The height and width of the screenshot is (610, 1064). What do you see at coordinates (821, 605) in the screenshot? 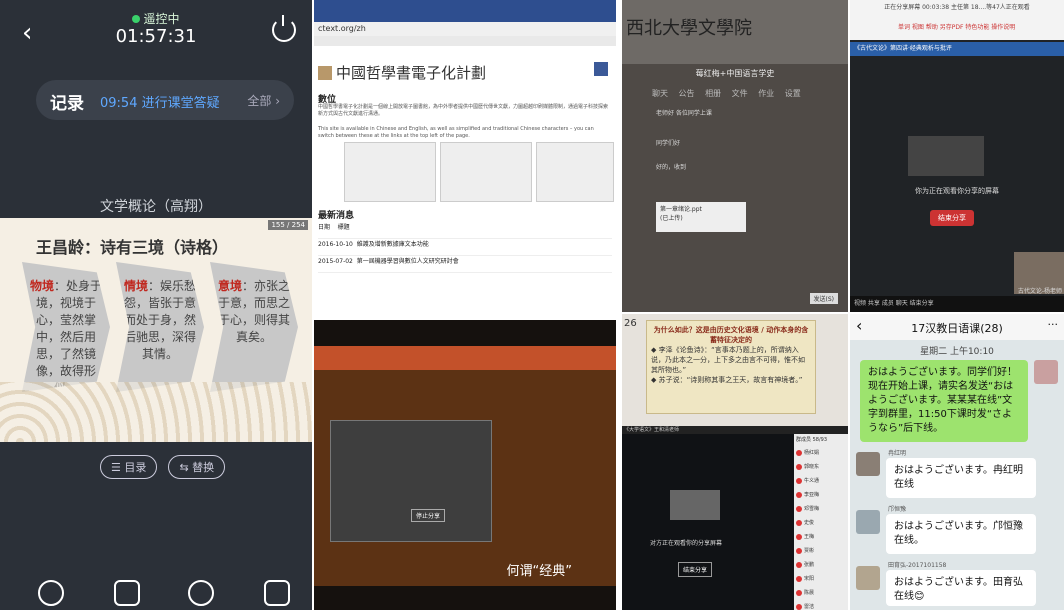
I see `list-item: 雷洁` at bounding box center [821, 605].